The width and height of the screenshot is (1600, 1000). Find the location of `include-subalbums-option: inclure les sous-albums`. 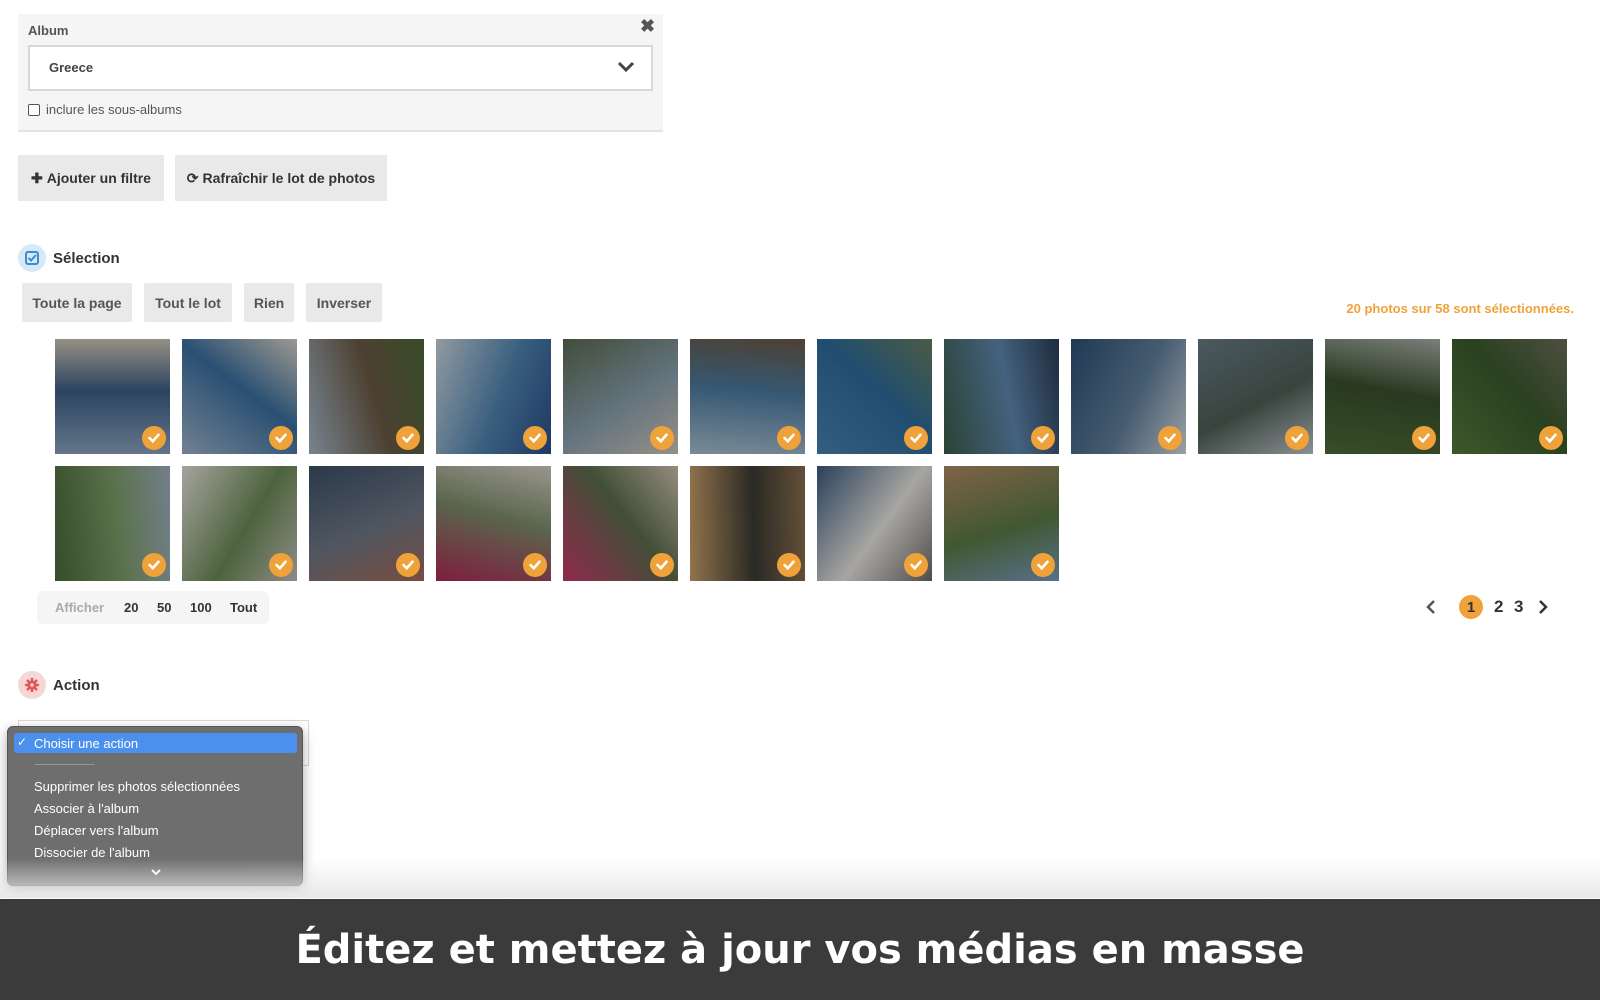

include-subalbums-option: inclure les sous-albums is located at coordinates (105, 109).